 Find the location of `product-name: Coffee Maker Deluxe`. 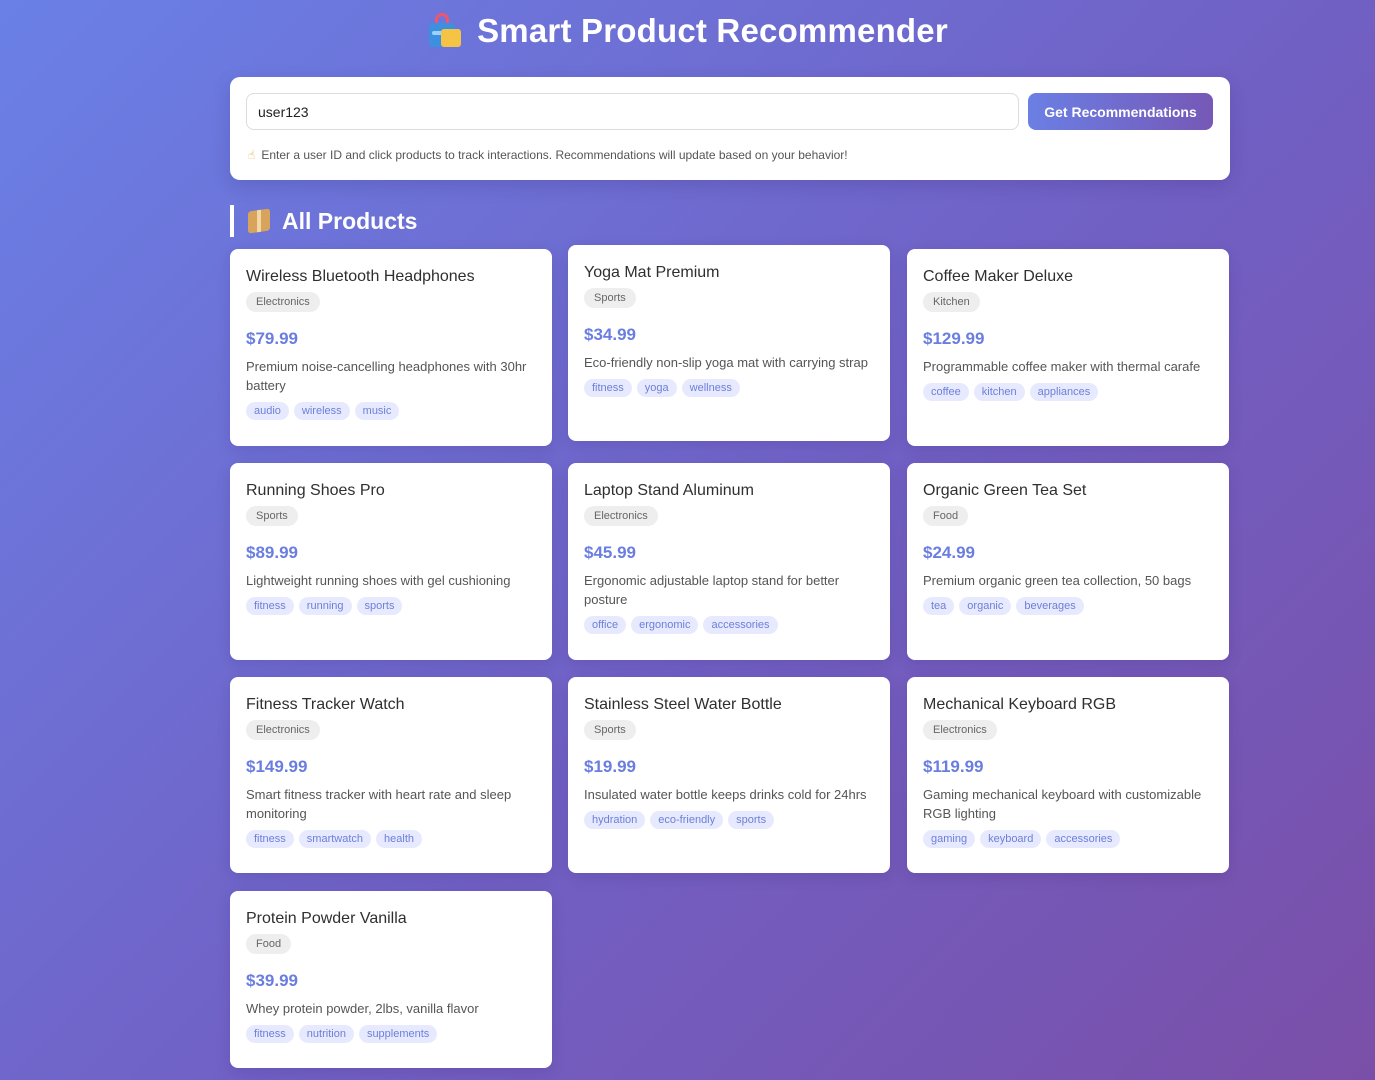

product-name: Coffee Maker Deluxe is located at coordinates (998, 276).